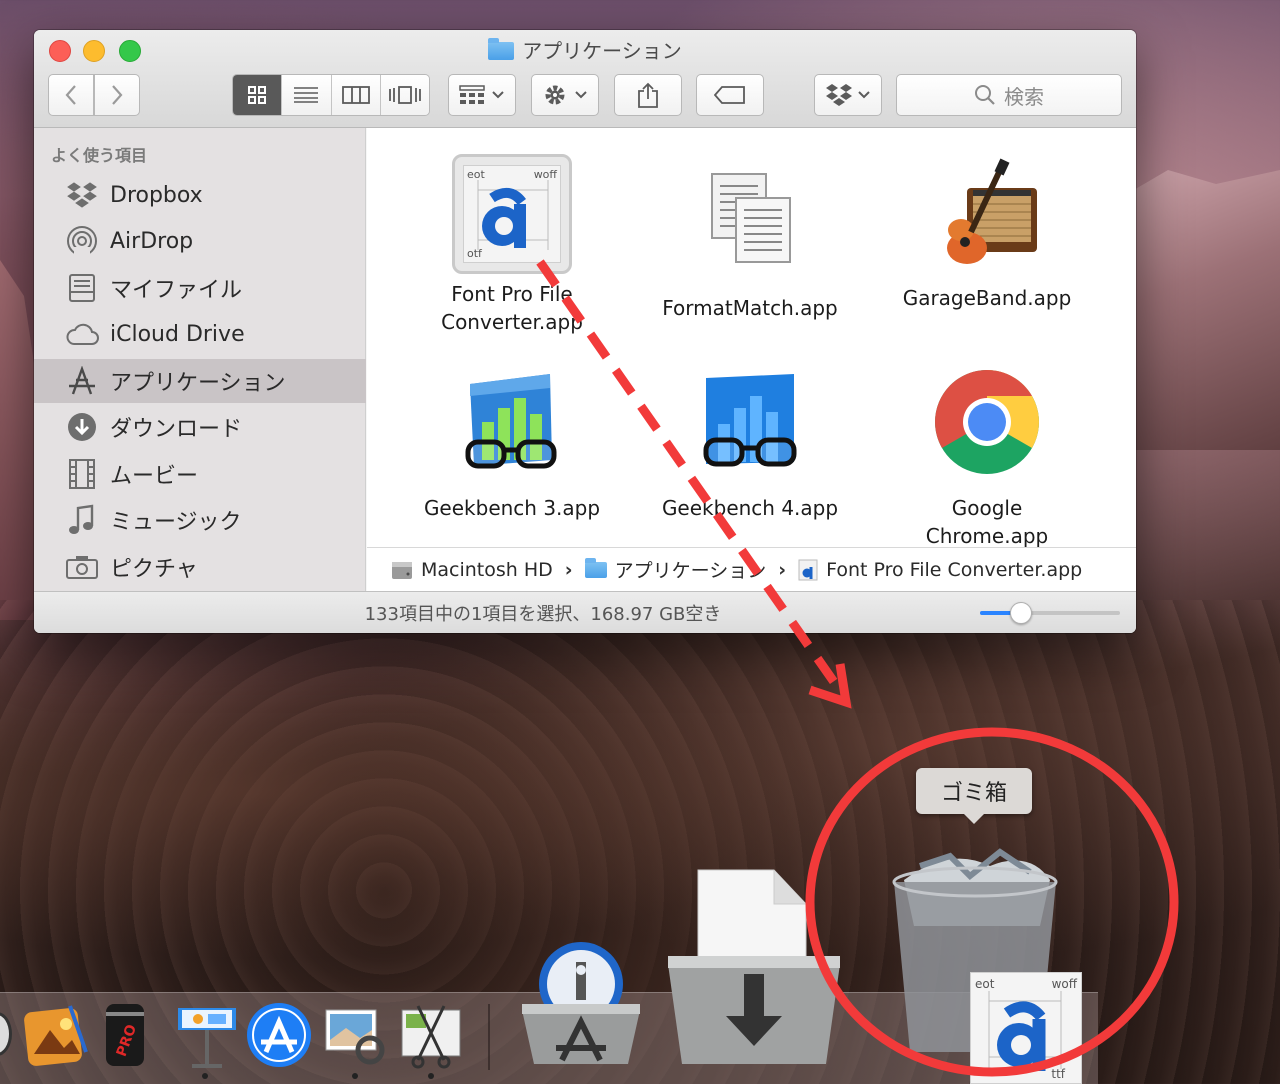  Describe the element at coordinates (750, 445) in the screenshot. I see `file-item-geekbench-4: Geekbench 4.app` at that location.